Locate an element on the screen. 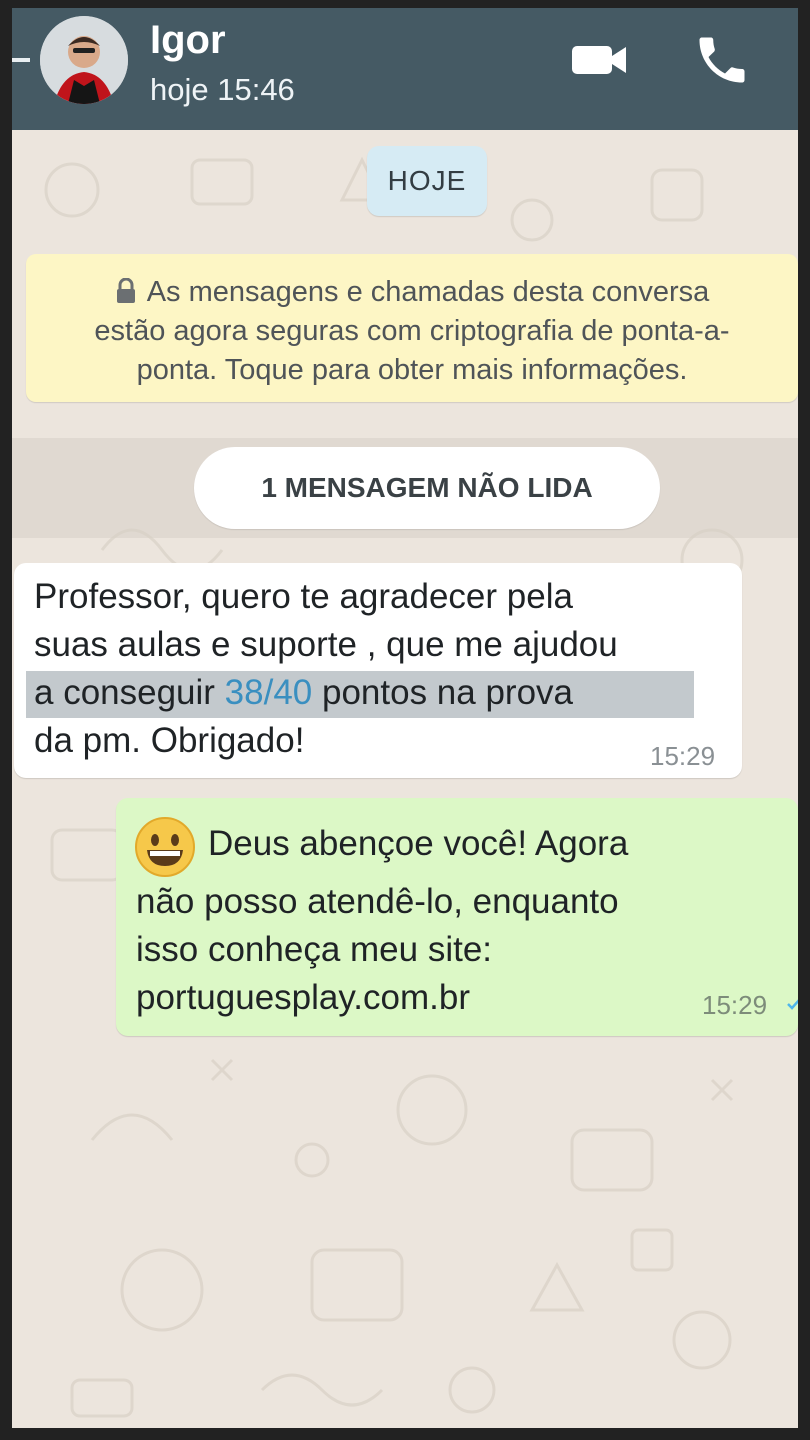 The width and height of the screenshot is (810, 1440). message-text-line: a conseguir 38/40 pontos na prova is located at coordinates (303, 693).